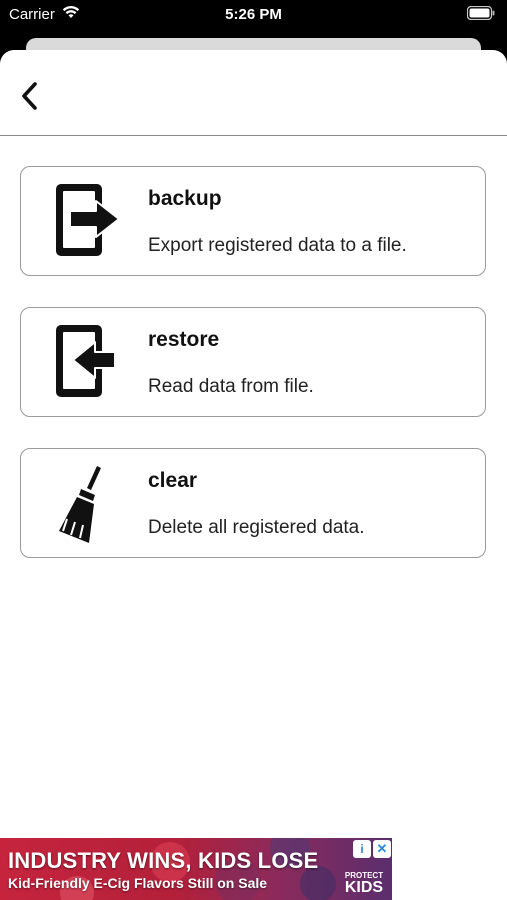  I want to click on ad-side-space, so click(449, 869).